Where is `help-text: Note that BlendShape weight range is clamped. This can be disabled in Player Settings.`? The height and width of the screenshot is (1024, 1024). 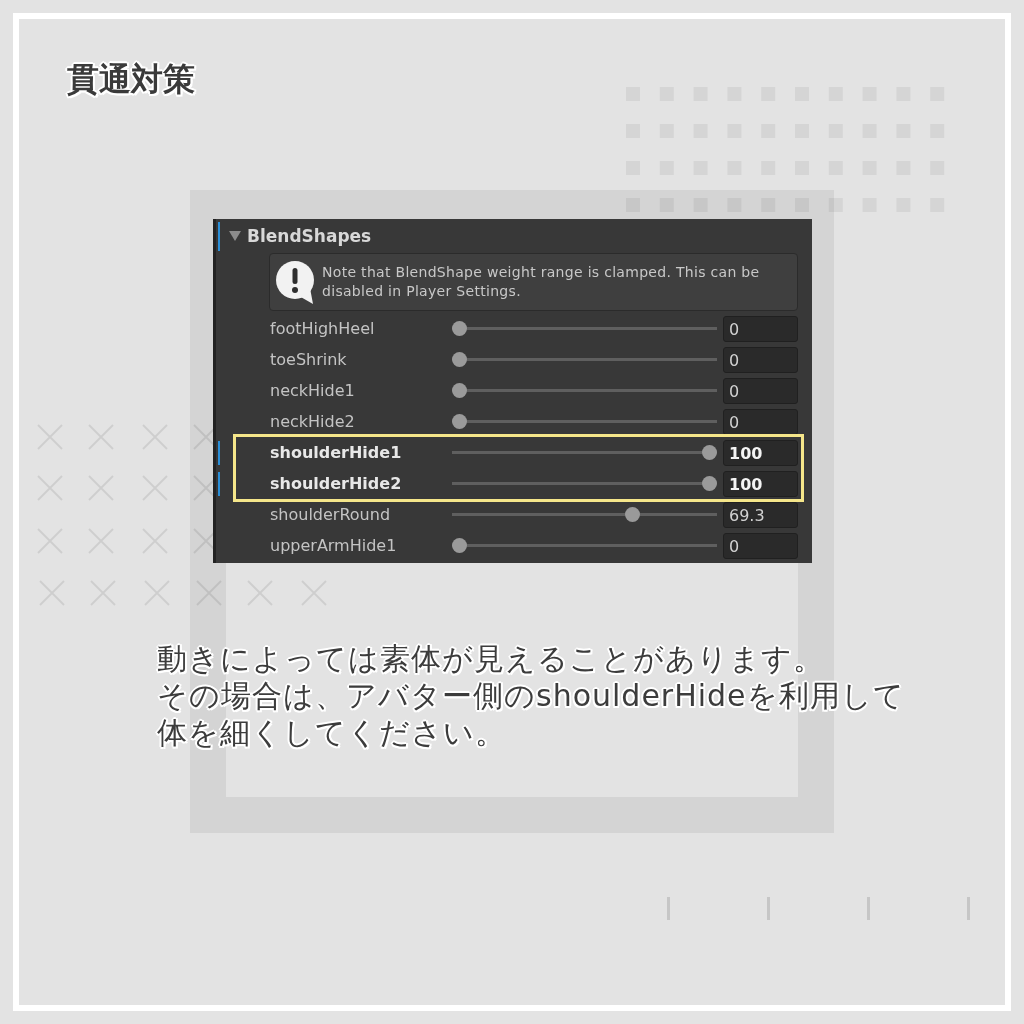
help-text: Note that BlendShape weight range is clamped. This can be disabled in Player Settings. is located at coordinates (541, 282).